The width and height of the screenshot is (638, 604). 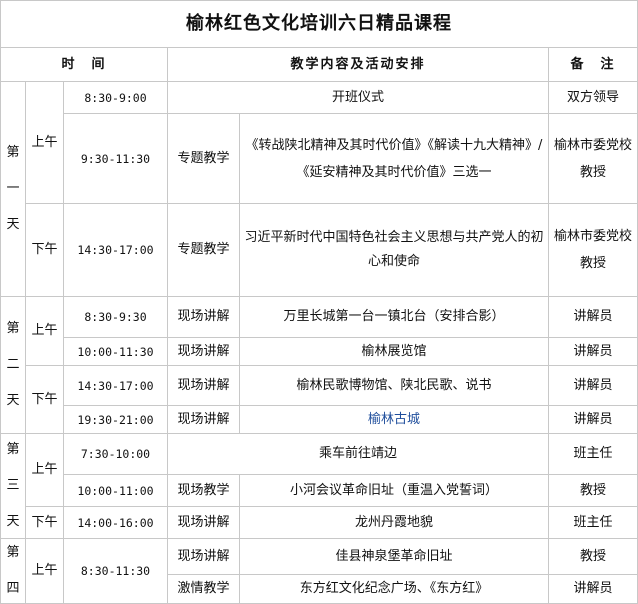 What do you see at coordinates (13, 486) in the screenshot?
I see `day-label-3: 第 三 天` at bounding box center [13, 486].